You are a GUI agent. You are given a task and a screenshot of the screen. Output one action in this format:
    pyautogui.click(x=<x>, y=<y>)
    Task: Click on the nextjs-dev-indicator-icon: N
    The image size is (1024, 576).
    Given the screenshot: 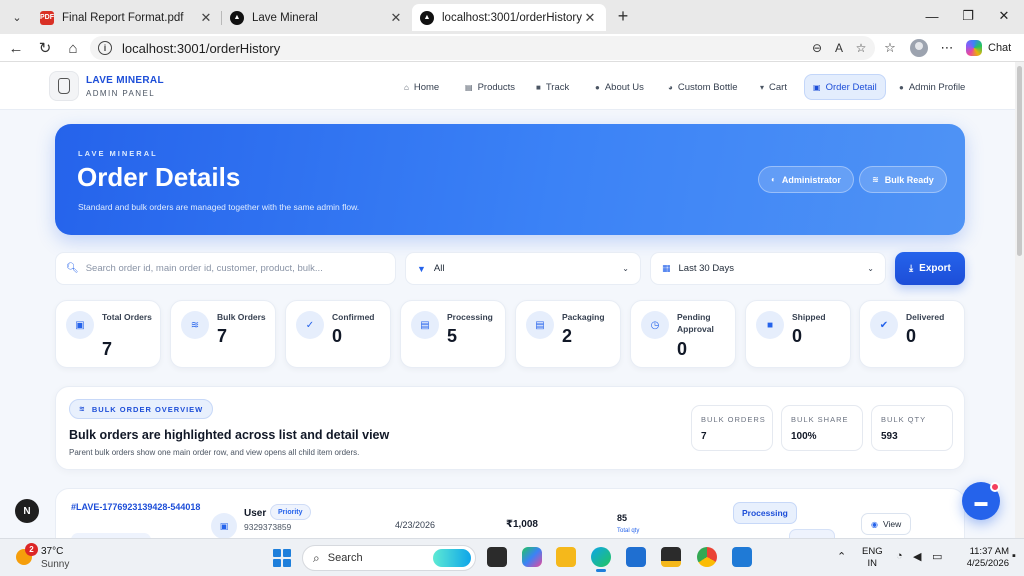 What is the action you would take?
    pyautogui.click(x=27, y=511)
    